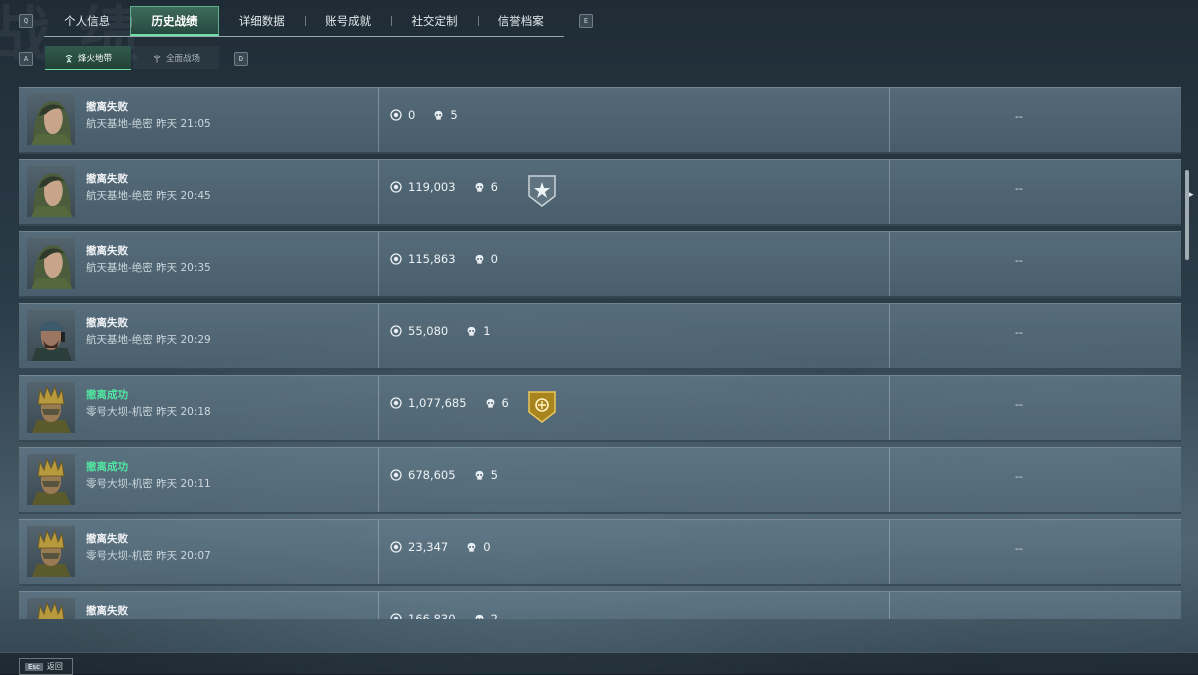 Image resolution: width=1198 pixels, height=675 pixels. Describe the element at coordinates (600, 336) in the screenshot. I see `match-row: 撤离失败 航天基地-绝密 昨天 20:29 55,080 1 --` at that location.